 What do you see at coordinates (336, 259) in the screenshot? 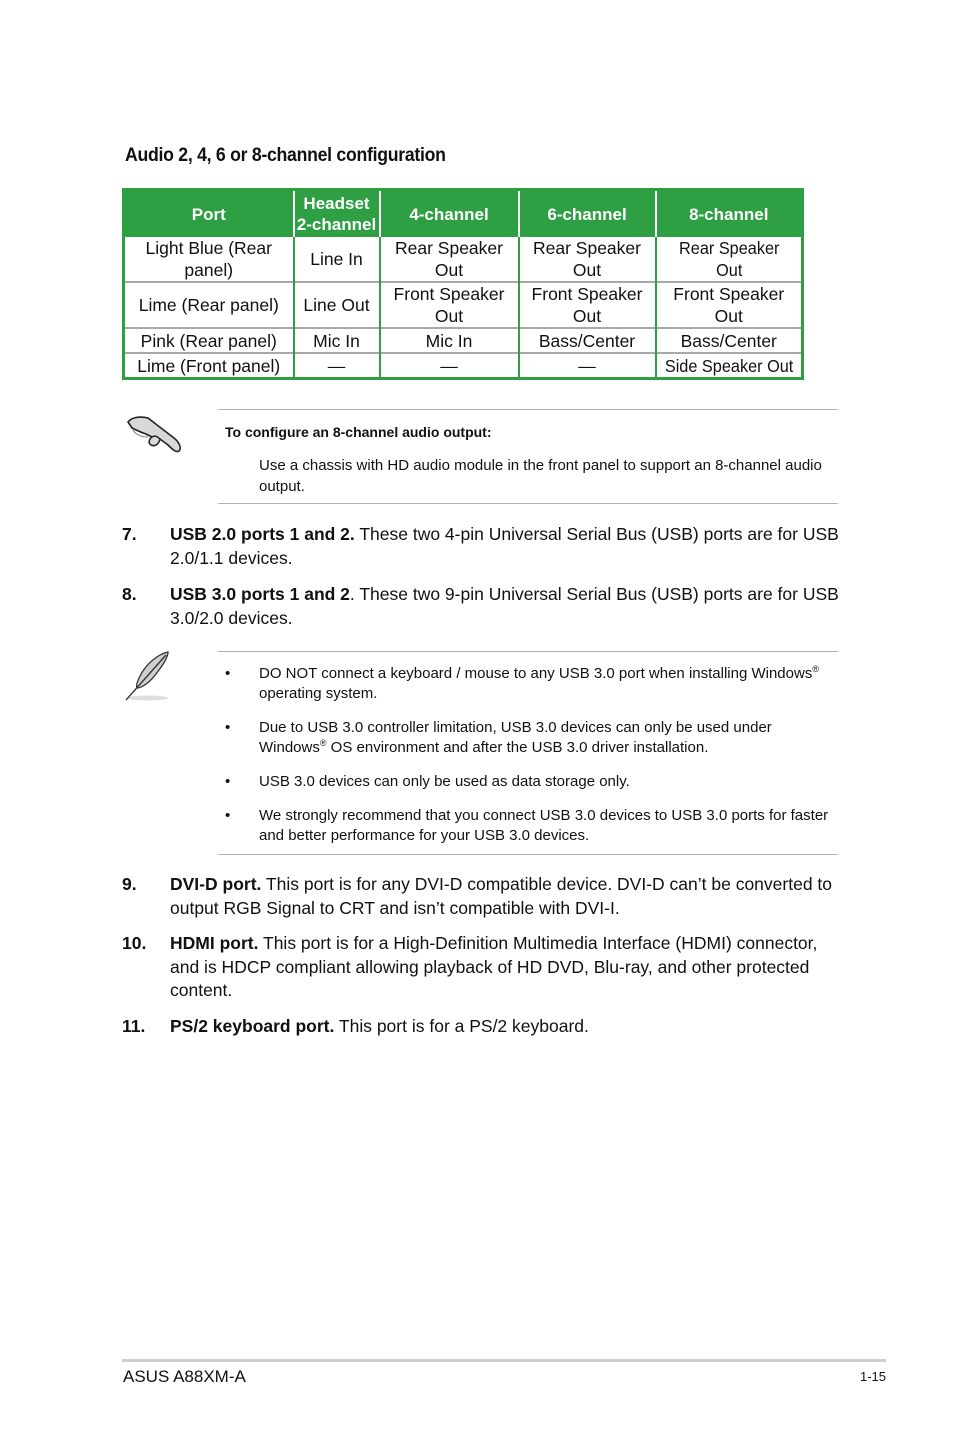
I see `cell-headset: Line In` at bounding box center [336, 259].